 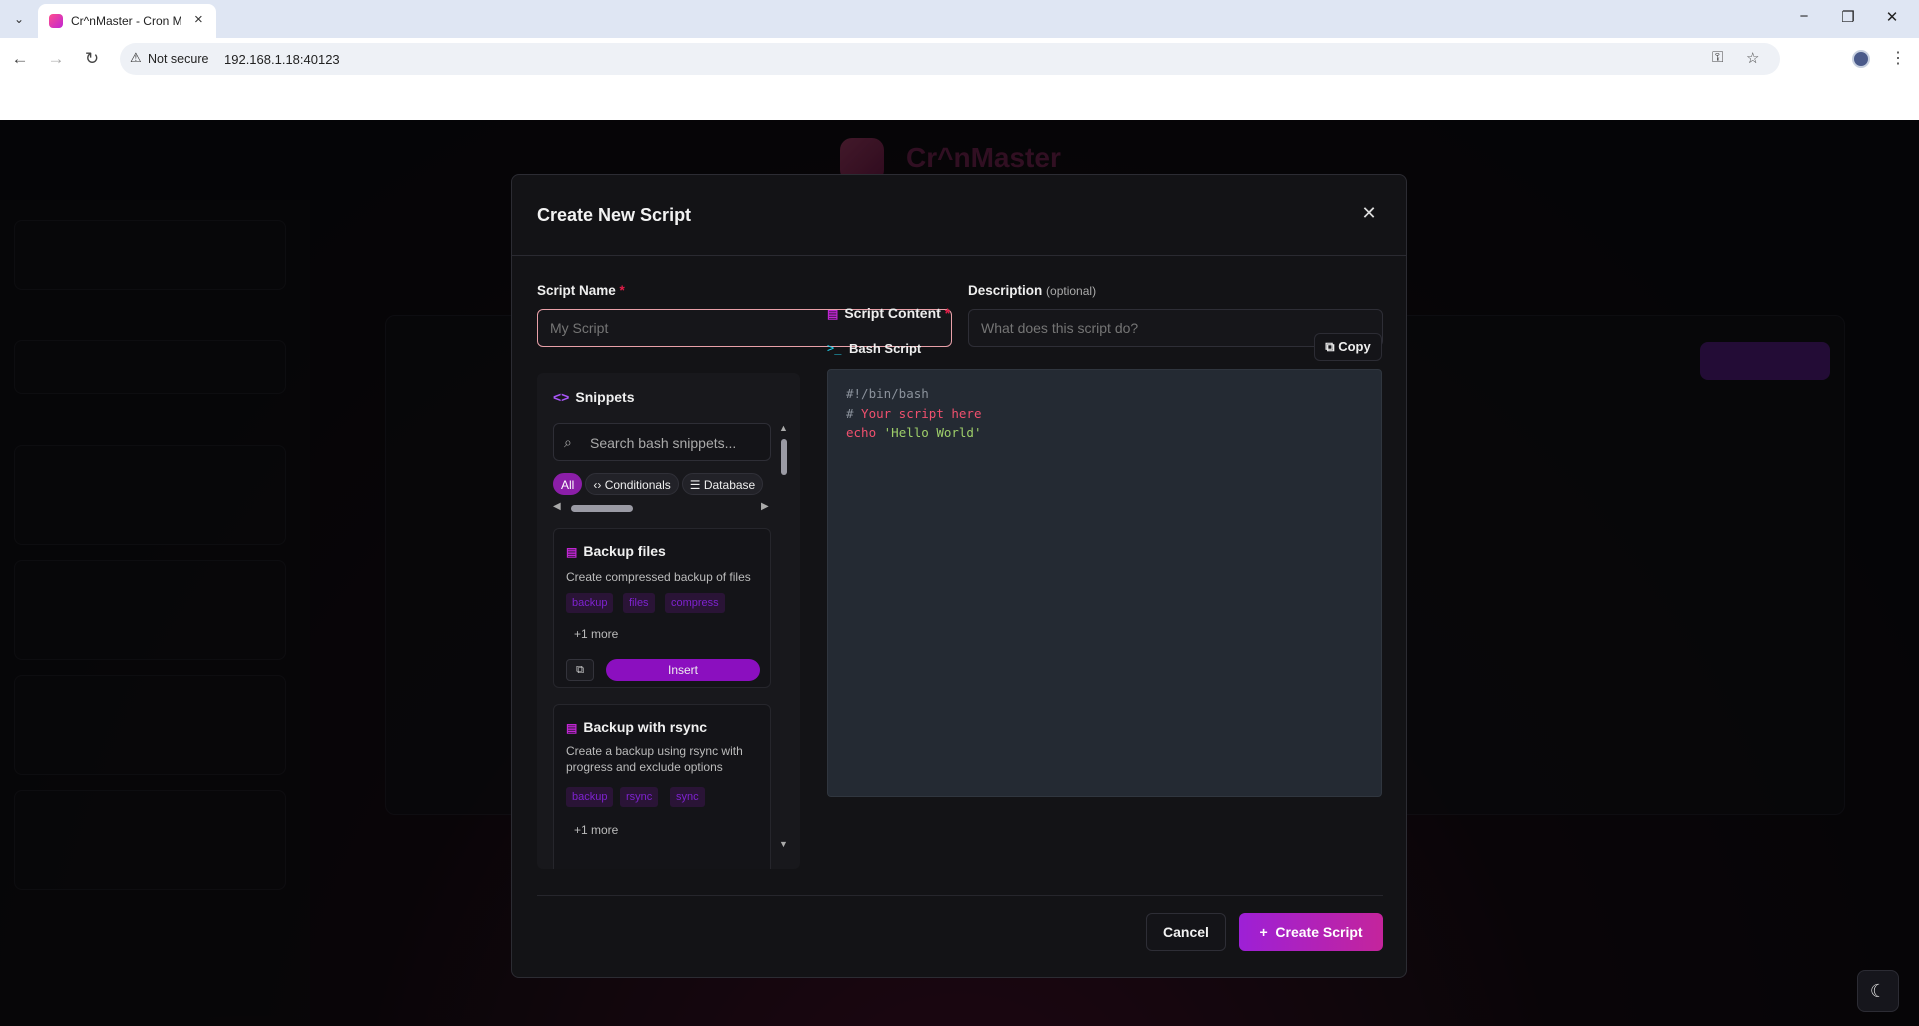 What do you see at coordinates (662, 507) in the screenshot?
I see `horizontal-scrollbar: ◀ ▶` at bounding box center [662, 507].